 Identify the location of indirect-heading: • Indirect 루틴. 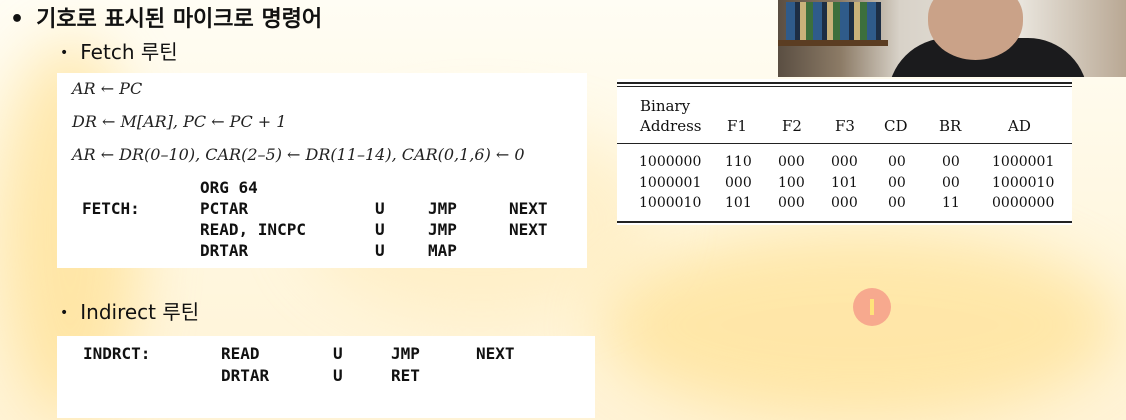
(129, 310).